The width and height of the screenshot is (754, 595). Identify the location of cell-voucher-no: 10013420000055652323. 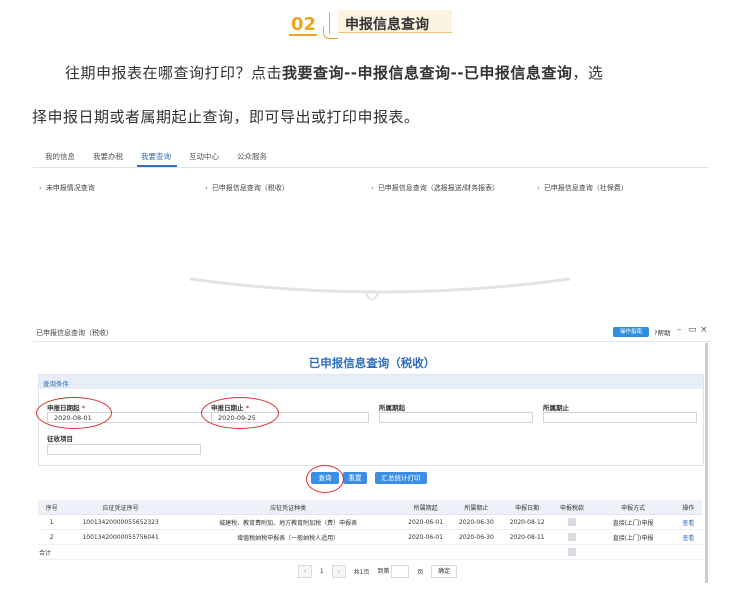
(120, 522).